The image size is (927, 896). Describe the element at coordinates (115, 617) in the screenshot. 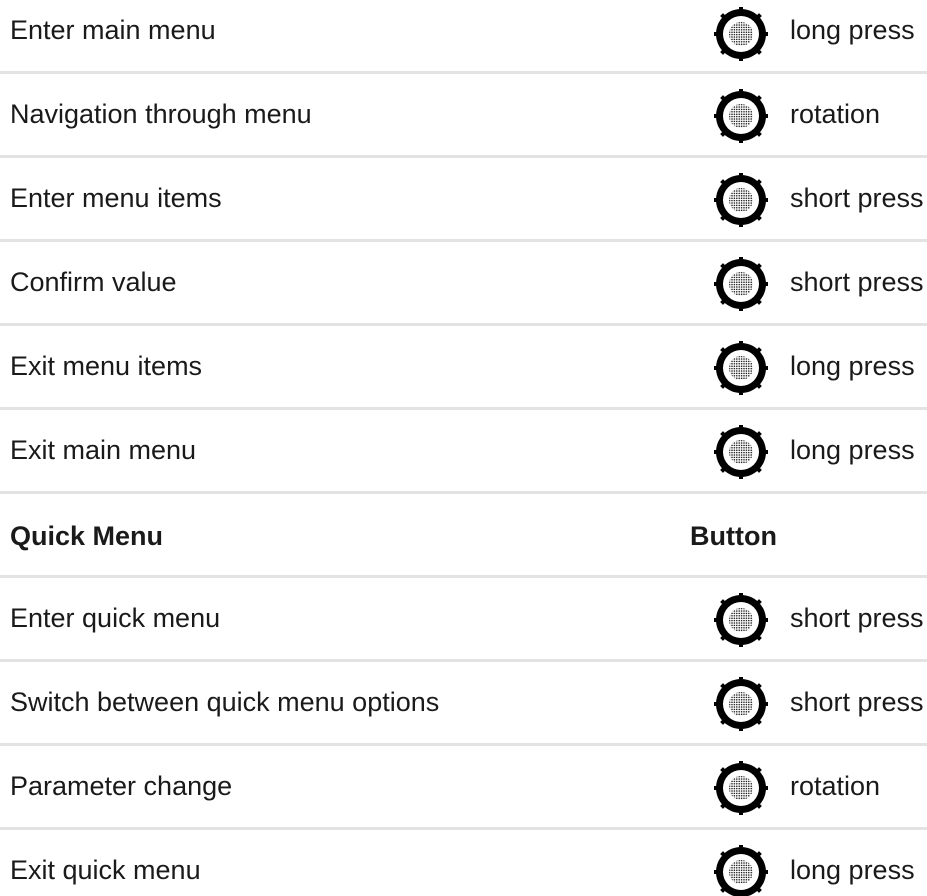

I see `action-label: Enter quick menu` at that location.